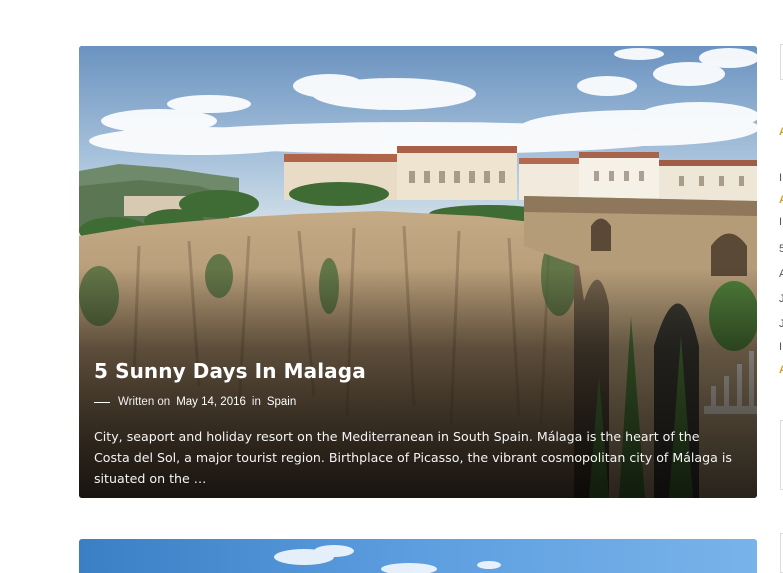  Describe the element at coordinates (416, 371) in the screenshot. I see `post-title: 5 Sunny Days In Malaga` at that location.